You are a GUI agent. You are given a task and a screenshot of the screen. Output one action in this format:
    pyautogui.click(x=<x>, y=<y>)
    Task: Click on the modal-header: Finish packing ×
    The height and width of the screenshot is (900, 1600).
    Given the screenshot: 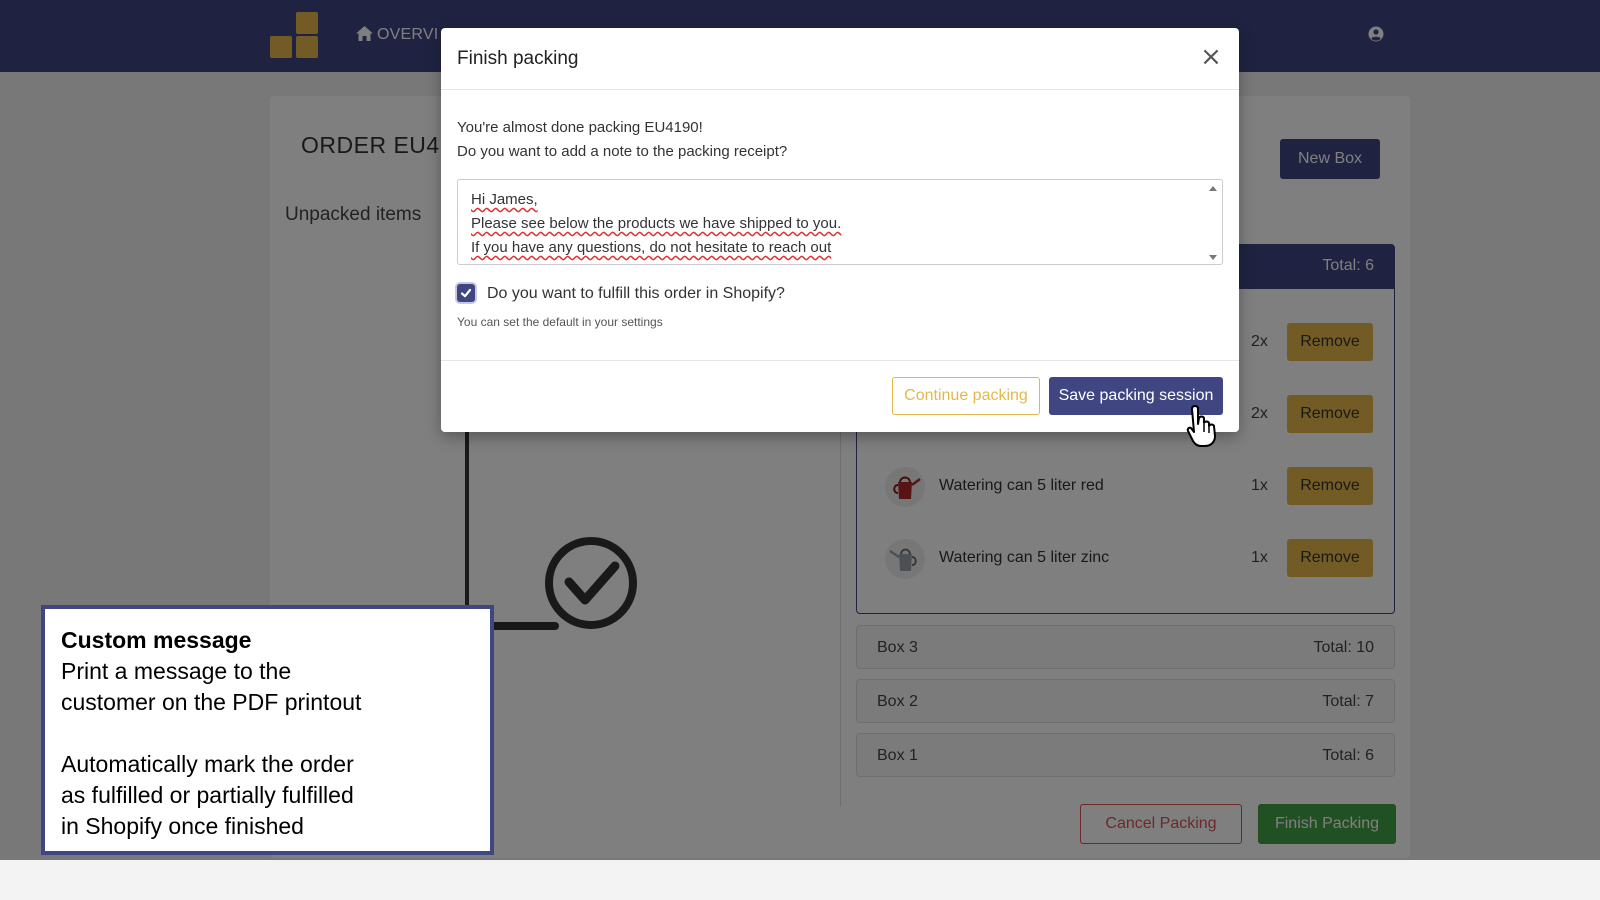 What is the action you would take?
    pyautogui.click(x=840, y=59)
    